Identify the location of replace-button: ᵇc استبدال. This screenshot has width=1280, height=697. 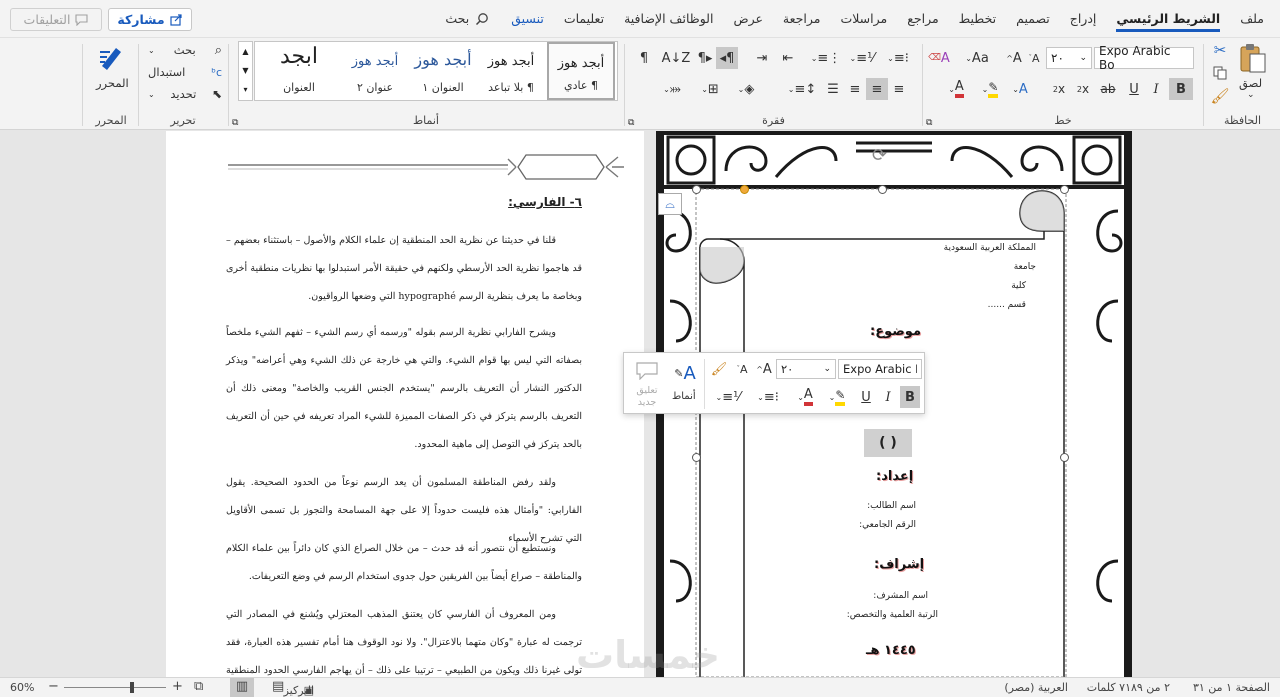
(185, 72).